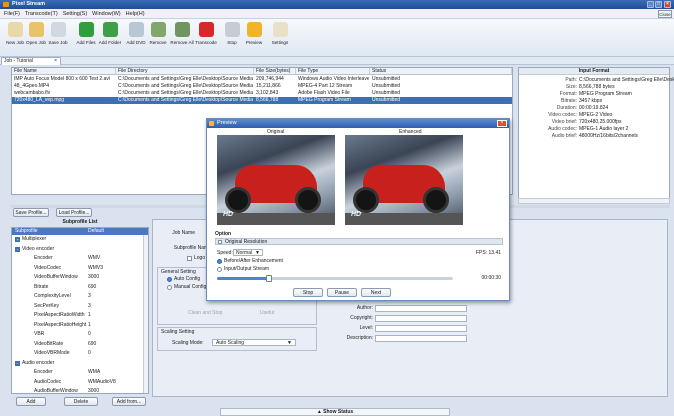 The width and height of the screenshot is (674, 416). What do you see at coordinates (55, 61) in the screenshot?
I see `tab-close-icon: ×` at bounding box center [55, 61].